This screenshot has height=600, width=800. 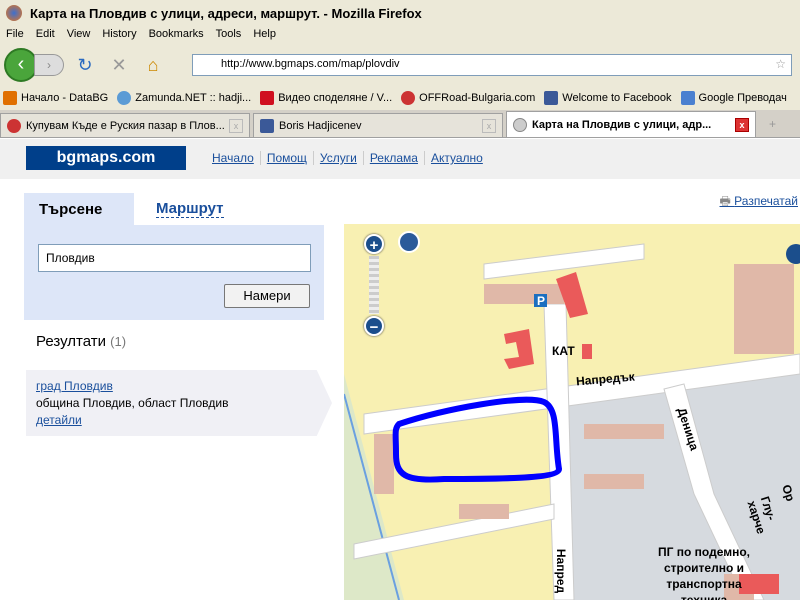 What do you see at coordinates (264, 35) in the screenshot?
I see `menu-help: Help` at bounding box center [264, 35].